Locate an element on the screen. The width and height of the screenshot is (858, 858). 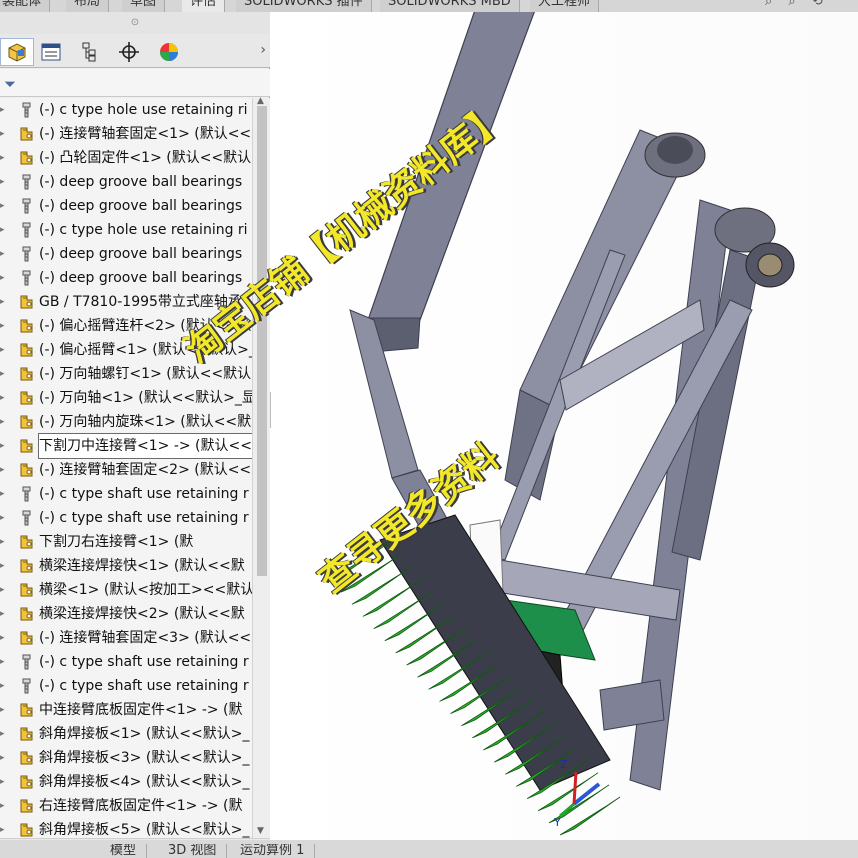
command-tab: SOLIDWORKS 插件 is located at coordinates (304, 6).